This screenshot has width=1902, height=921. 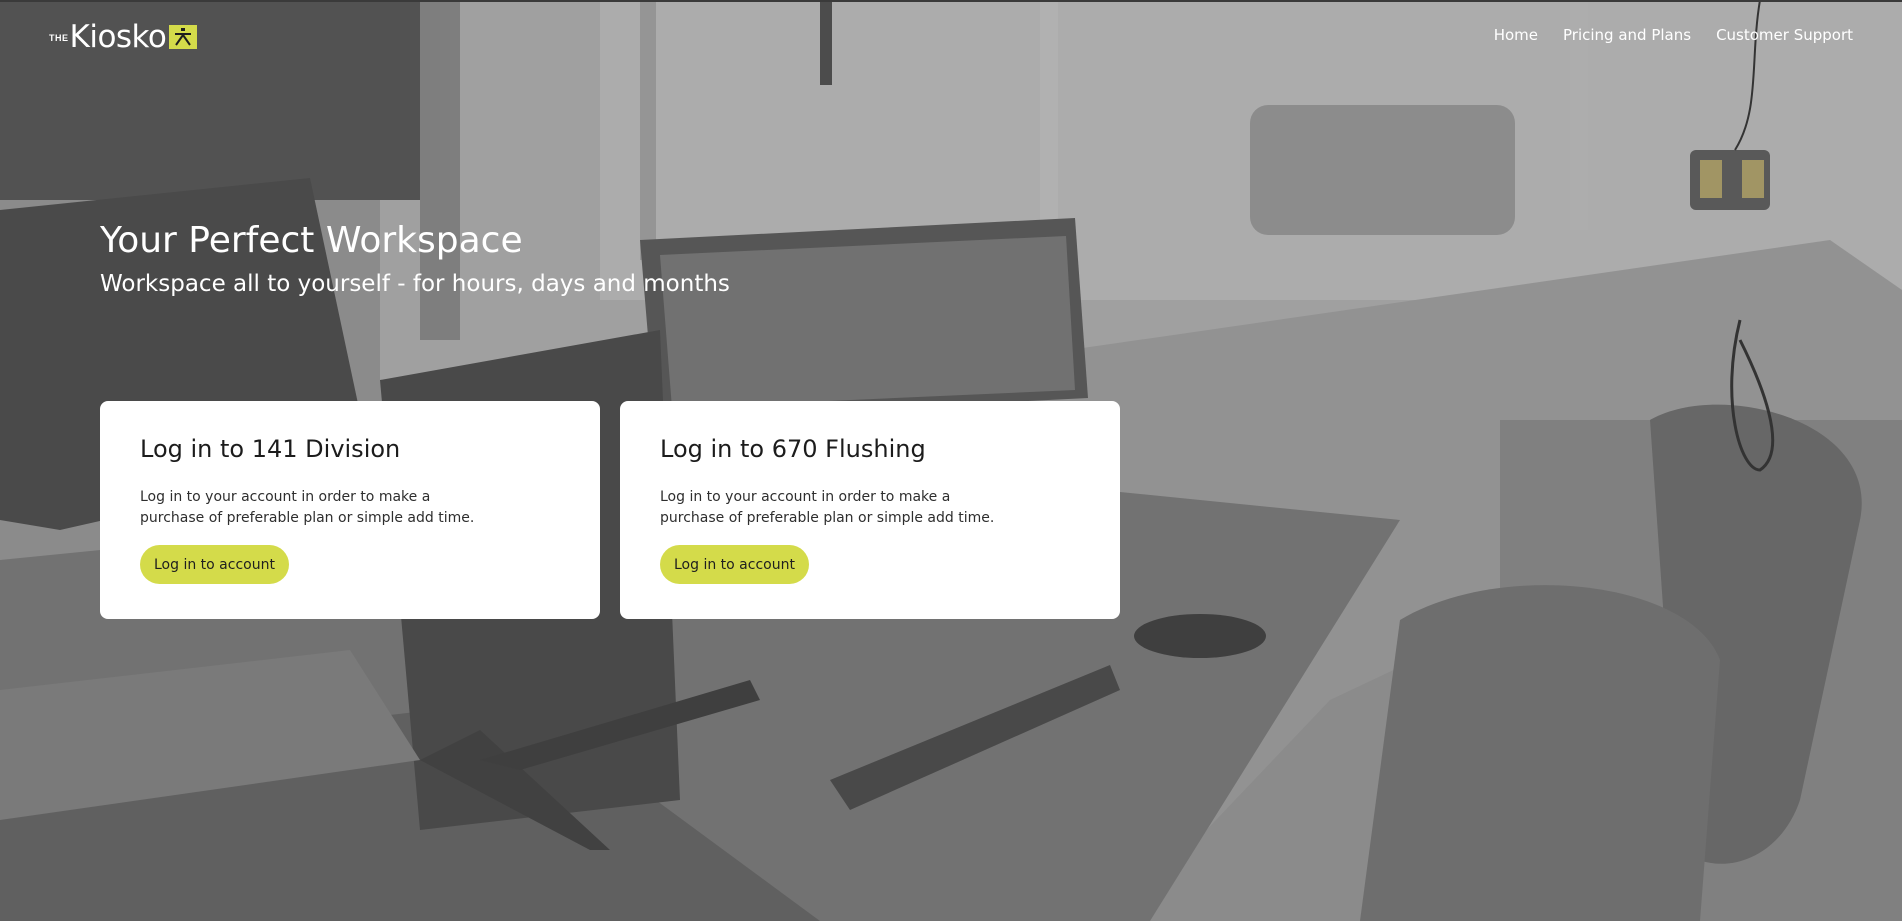 I want to click on main-nav: Home Pricing and Plans Customer Support, so click(x=1673, y=35).